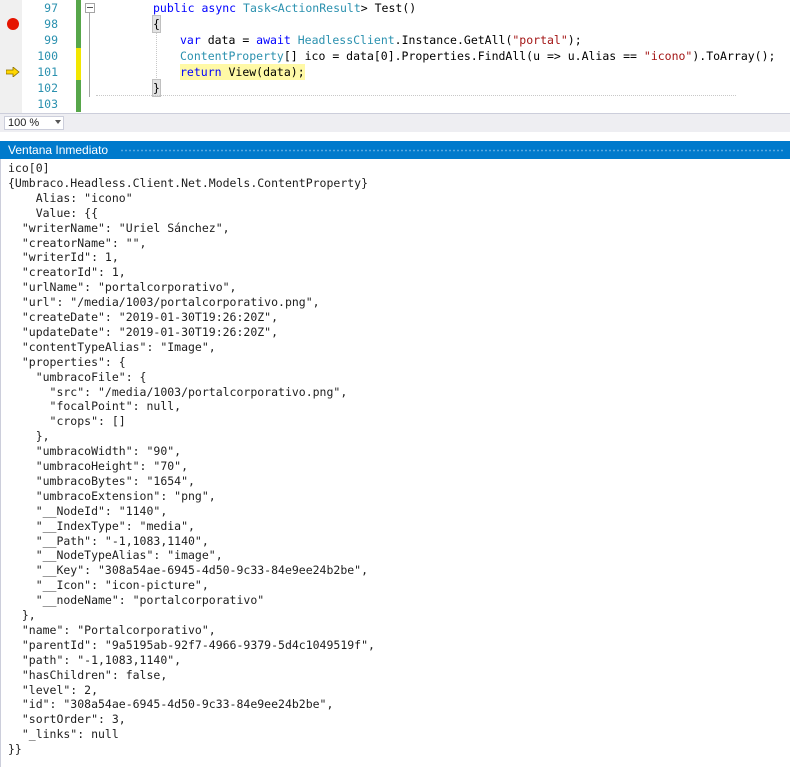  I want to click on line-number: 100, so click(47, 56).